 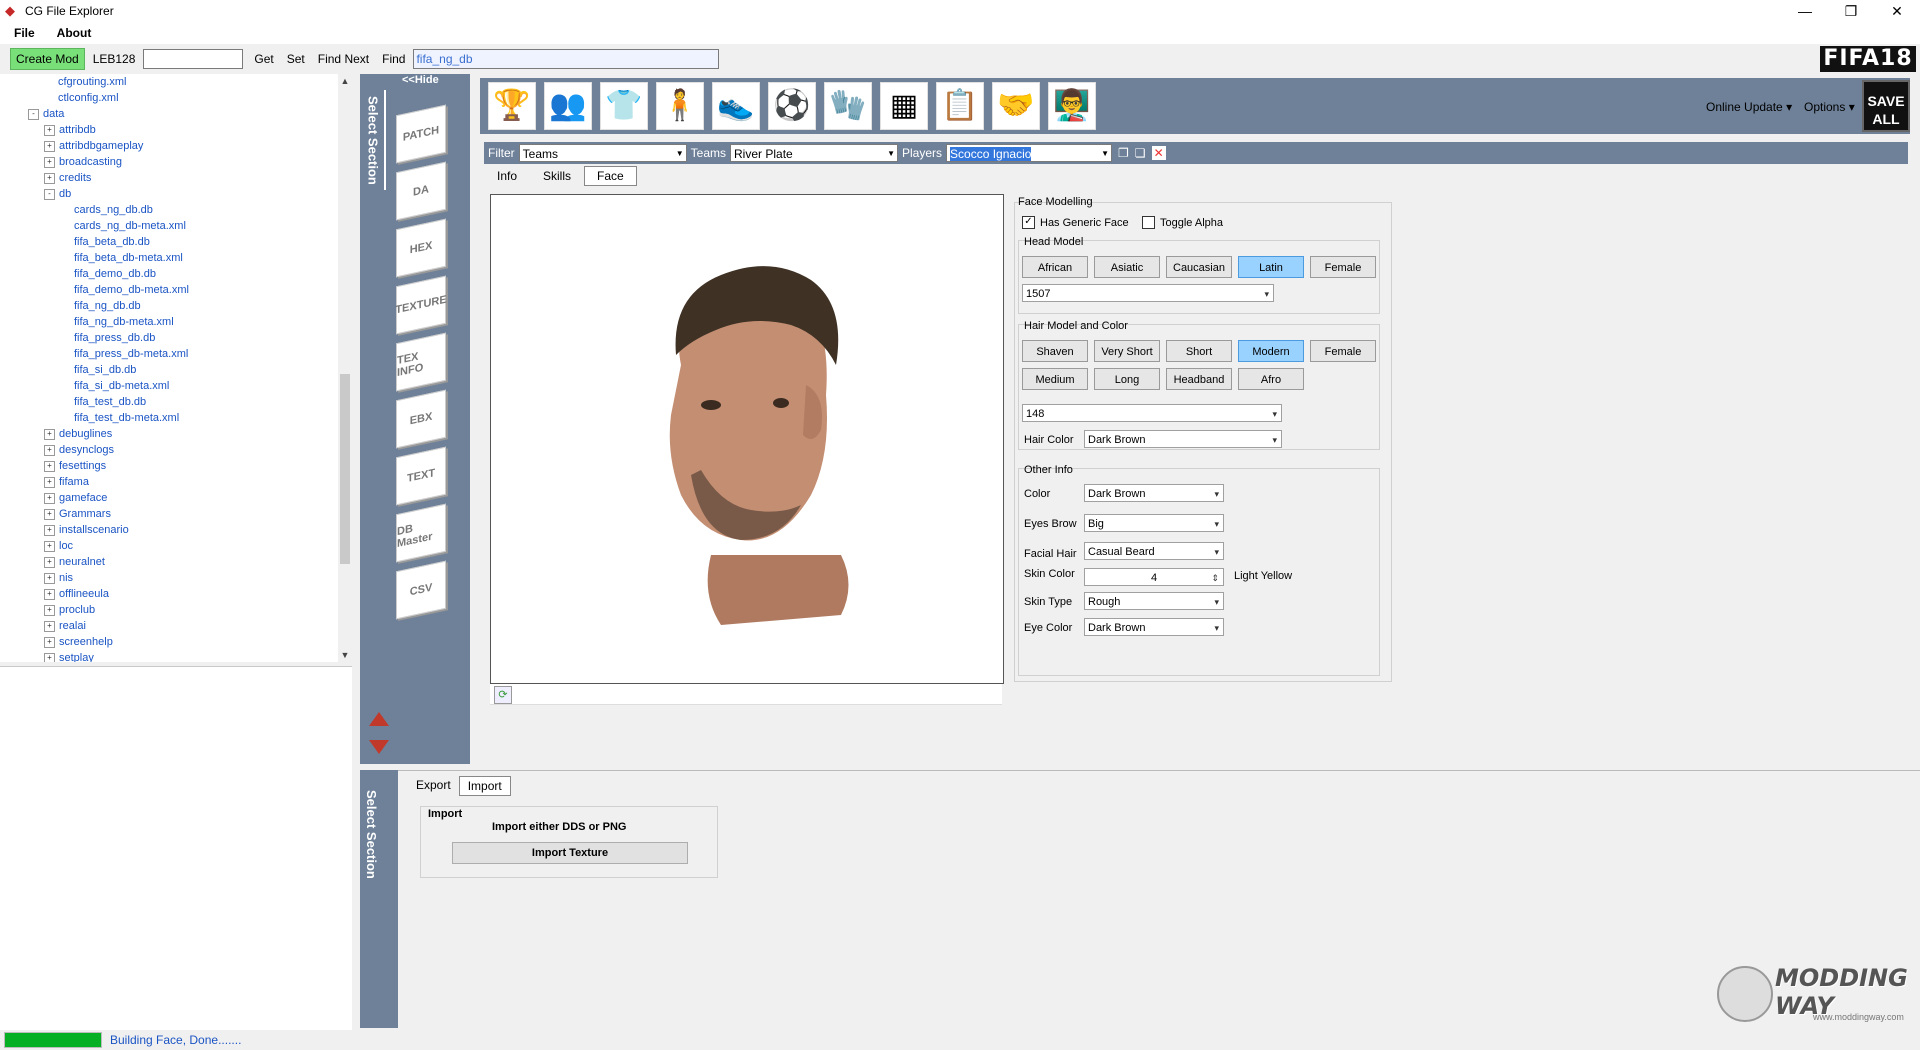 What do you see at coordinates (1154, 627) in the screenshot?
I see `eye-color-select: Dark Brown ▾` at bounding box center [1154, 627].